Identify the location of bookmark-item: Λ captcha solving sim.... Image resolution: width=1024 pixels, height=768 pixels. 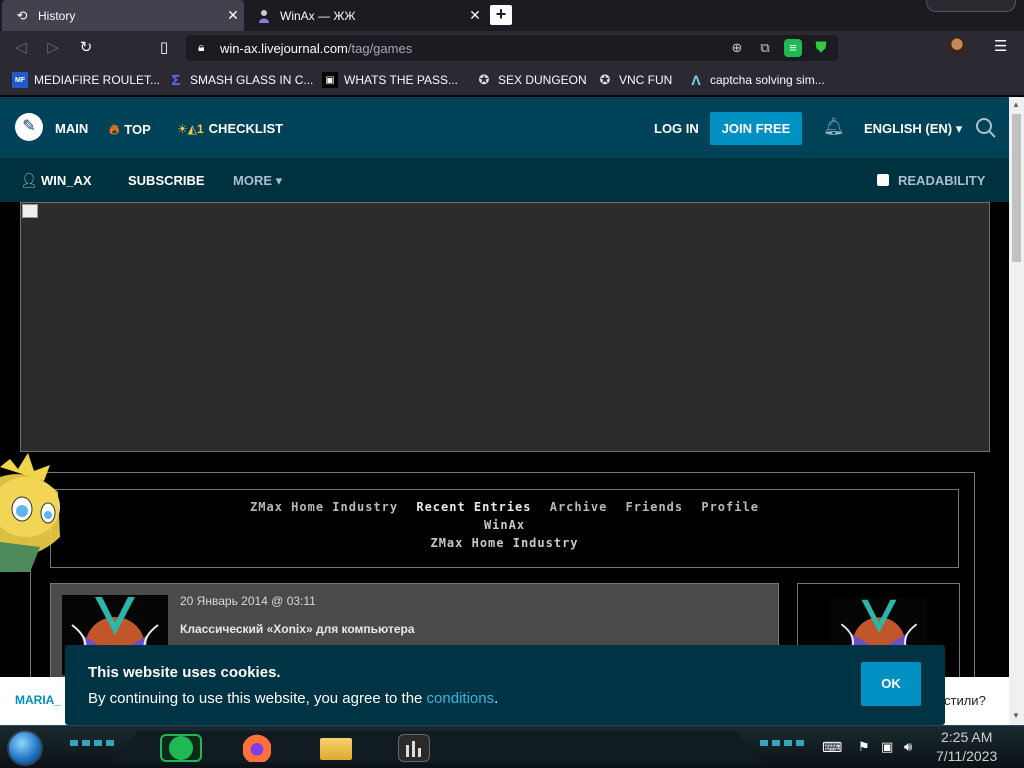
(756, 80).